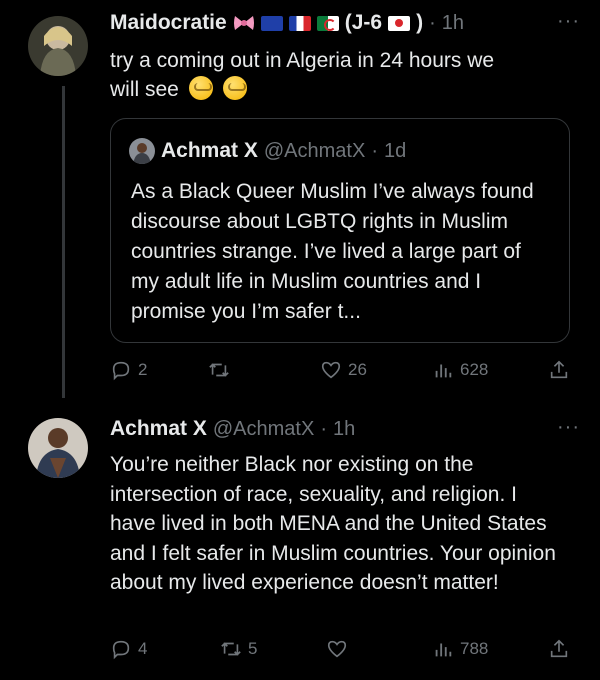 The height and width of the screenshot is (680, 600). Describe the element at coordinates (340, 89) in the screenshot. I see `tweet-text-line-2: will see` at that location.